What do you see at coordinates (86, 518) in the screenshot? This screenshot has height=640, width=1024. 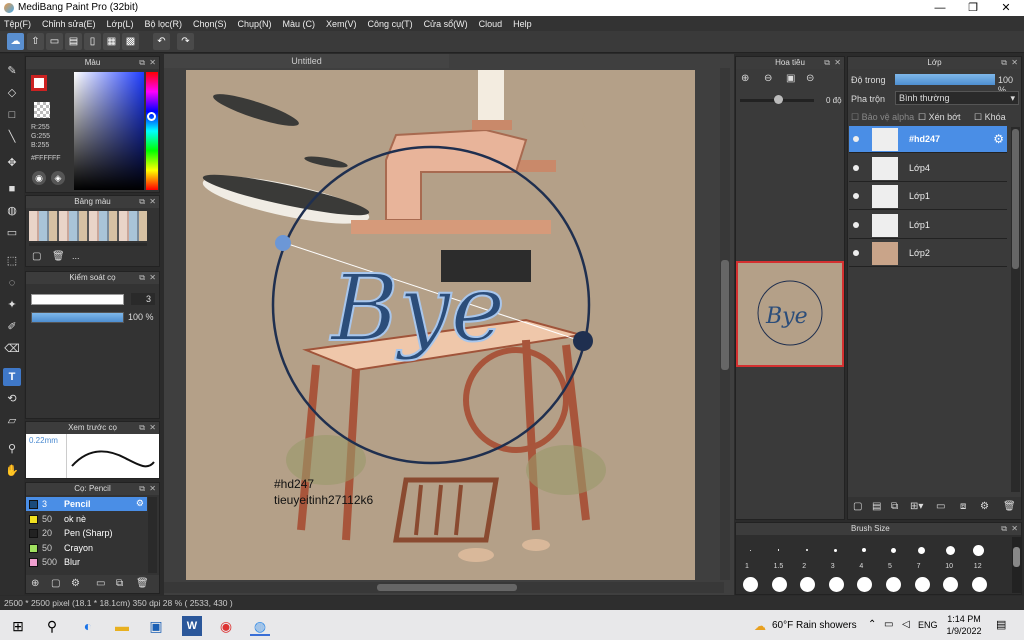 I see `brush-list-item: 50 ok nè` at bounding box center [86, 518].